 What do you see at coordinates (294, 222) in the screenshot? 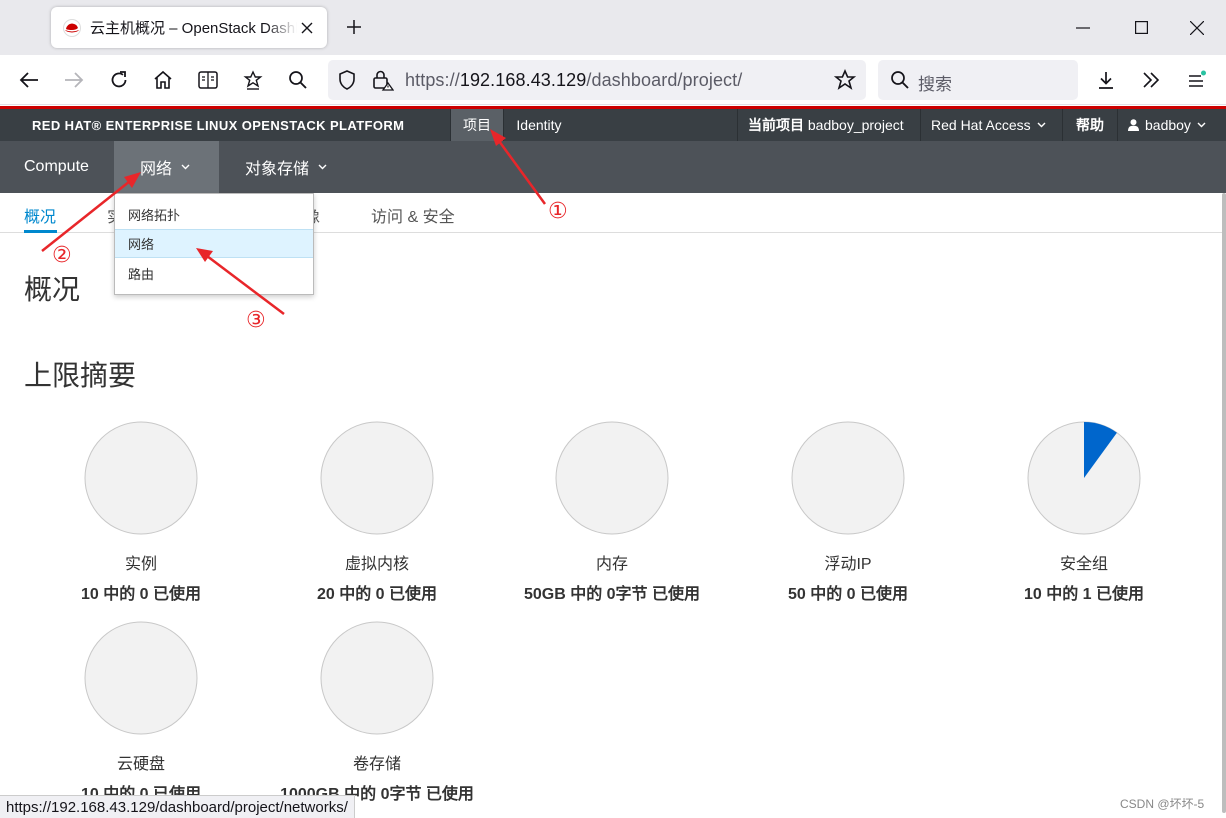
I see `annotation-arrows` at bounding box center [294, 222].